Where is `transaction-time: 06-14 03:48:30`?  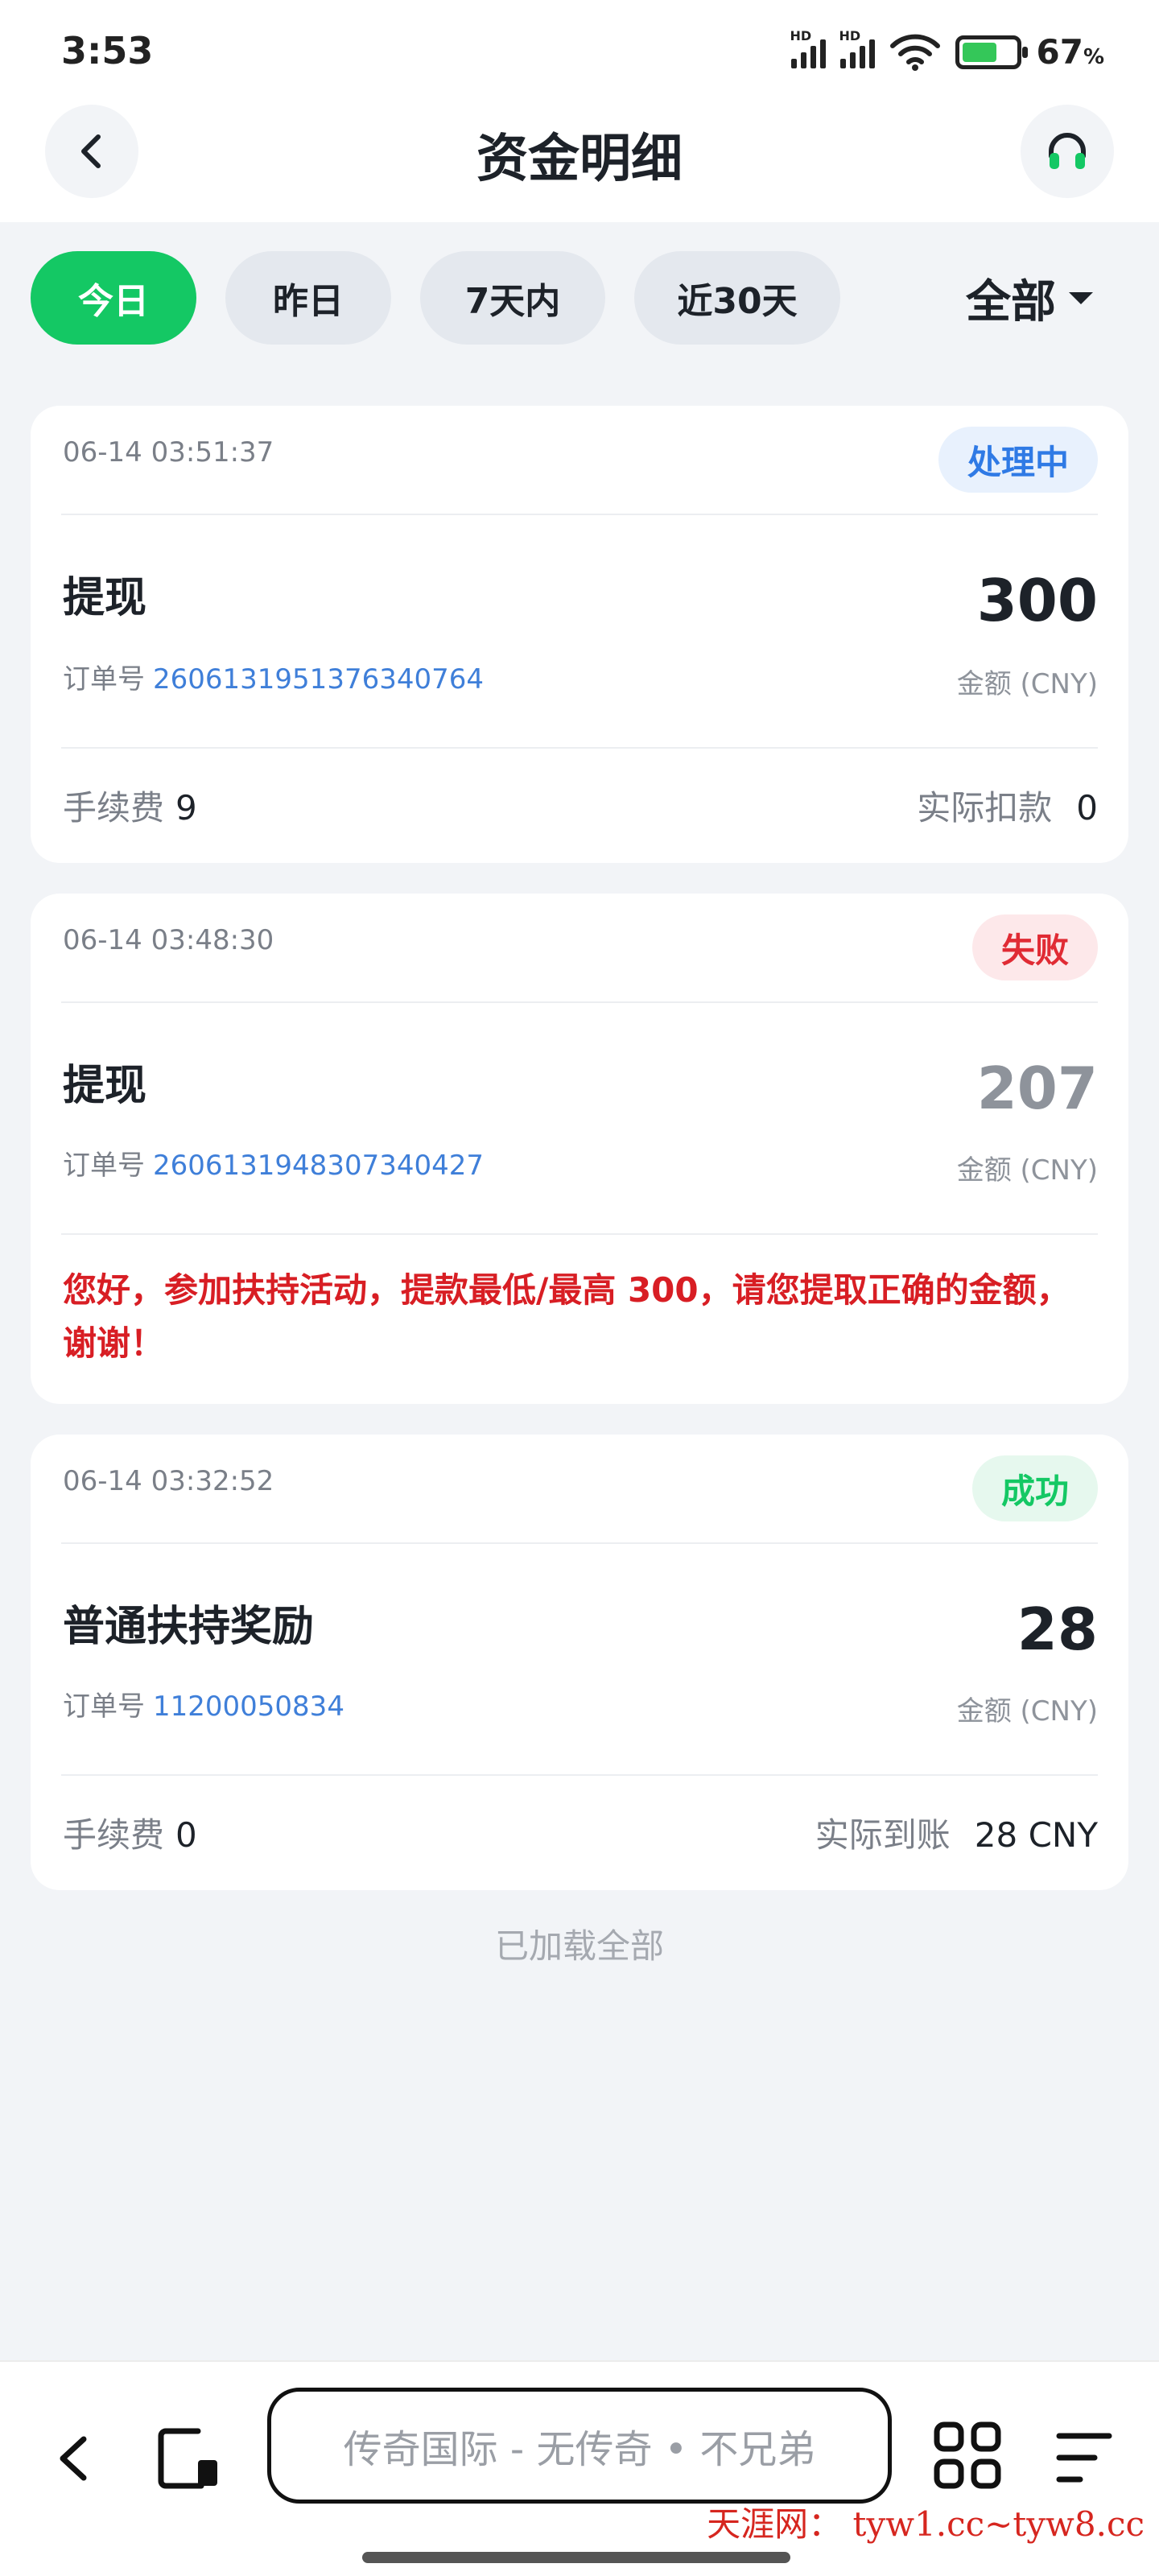 transaction-time: 06-14 03:48:30 is located at coordinates (168, 940).